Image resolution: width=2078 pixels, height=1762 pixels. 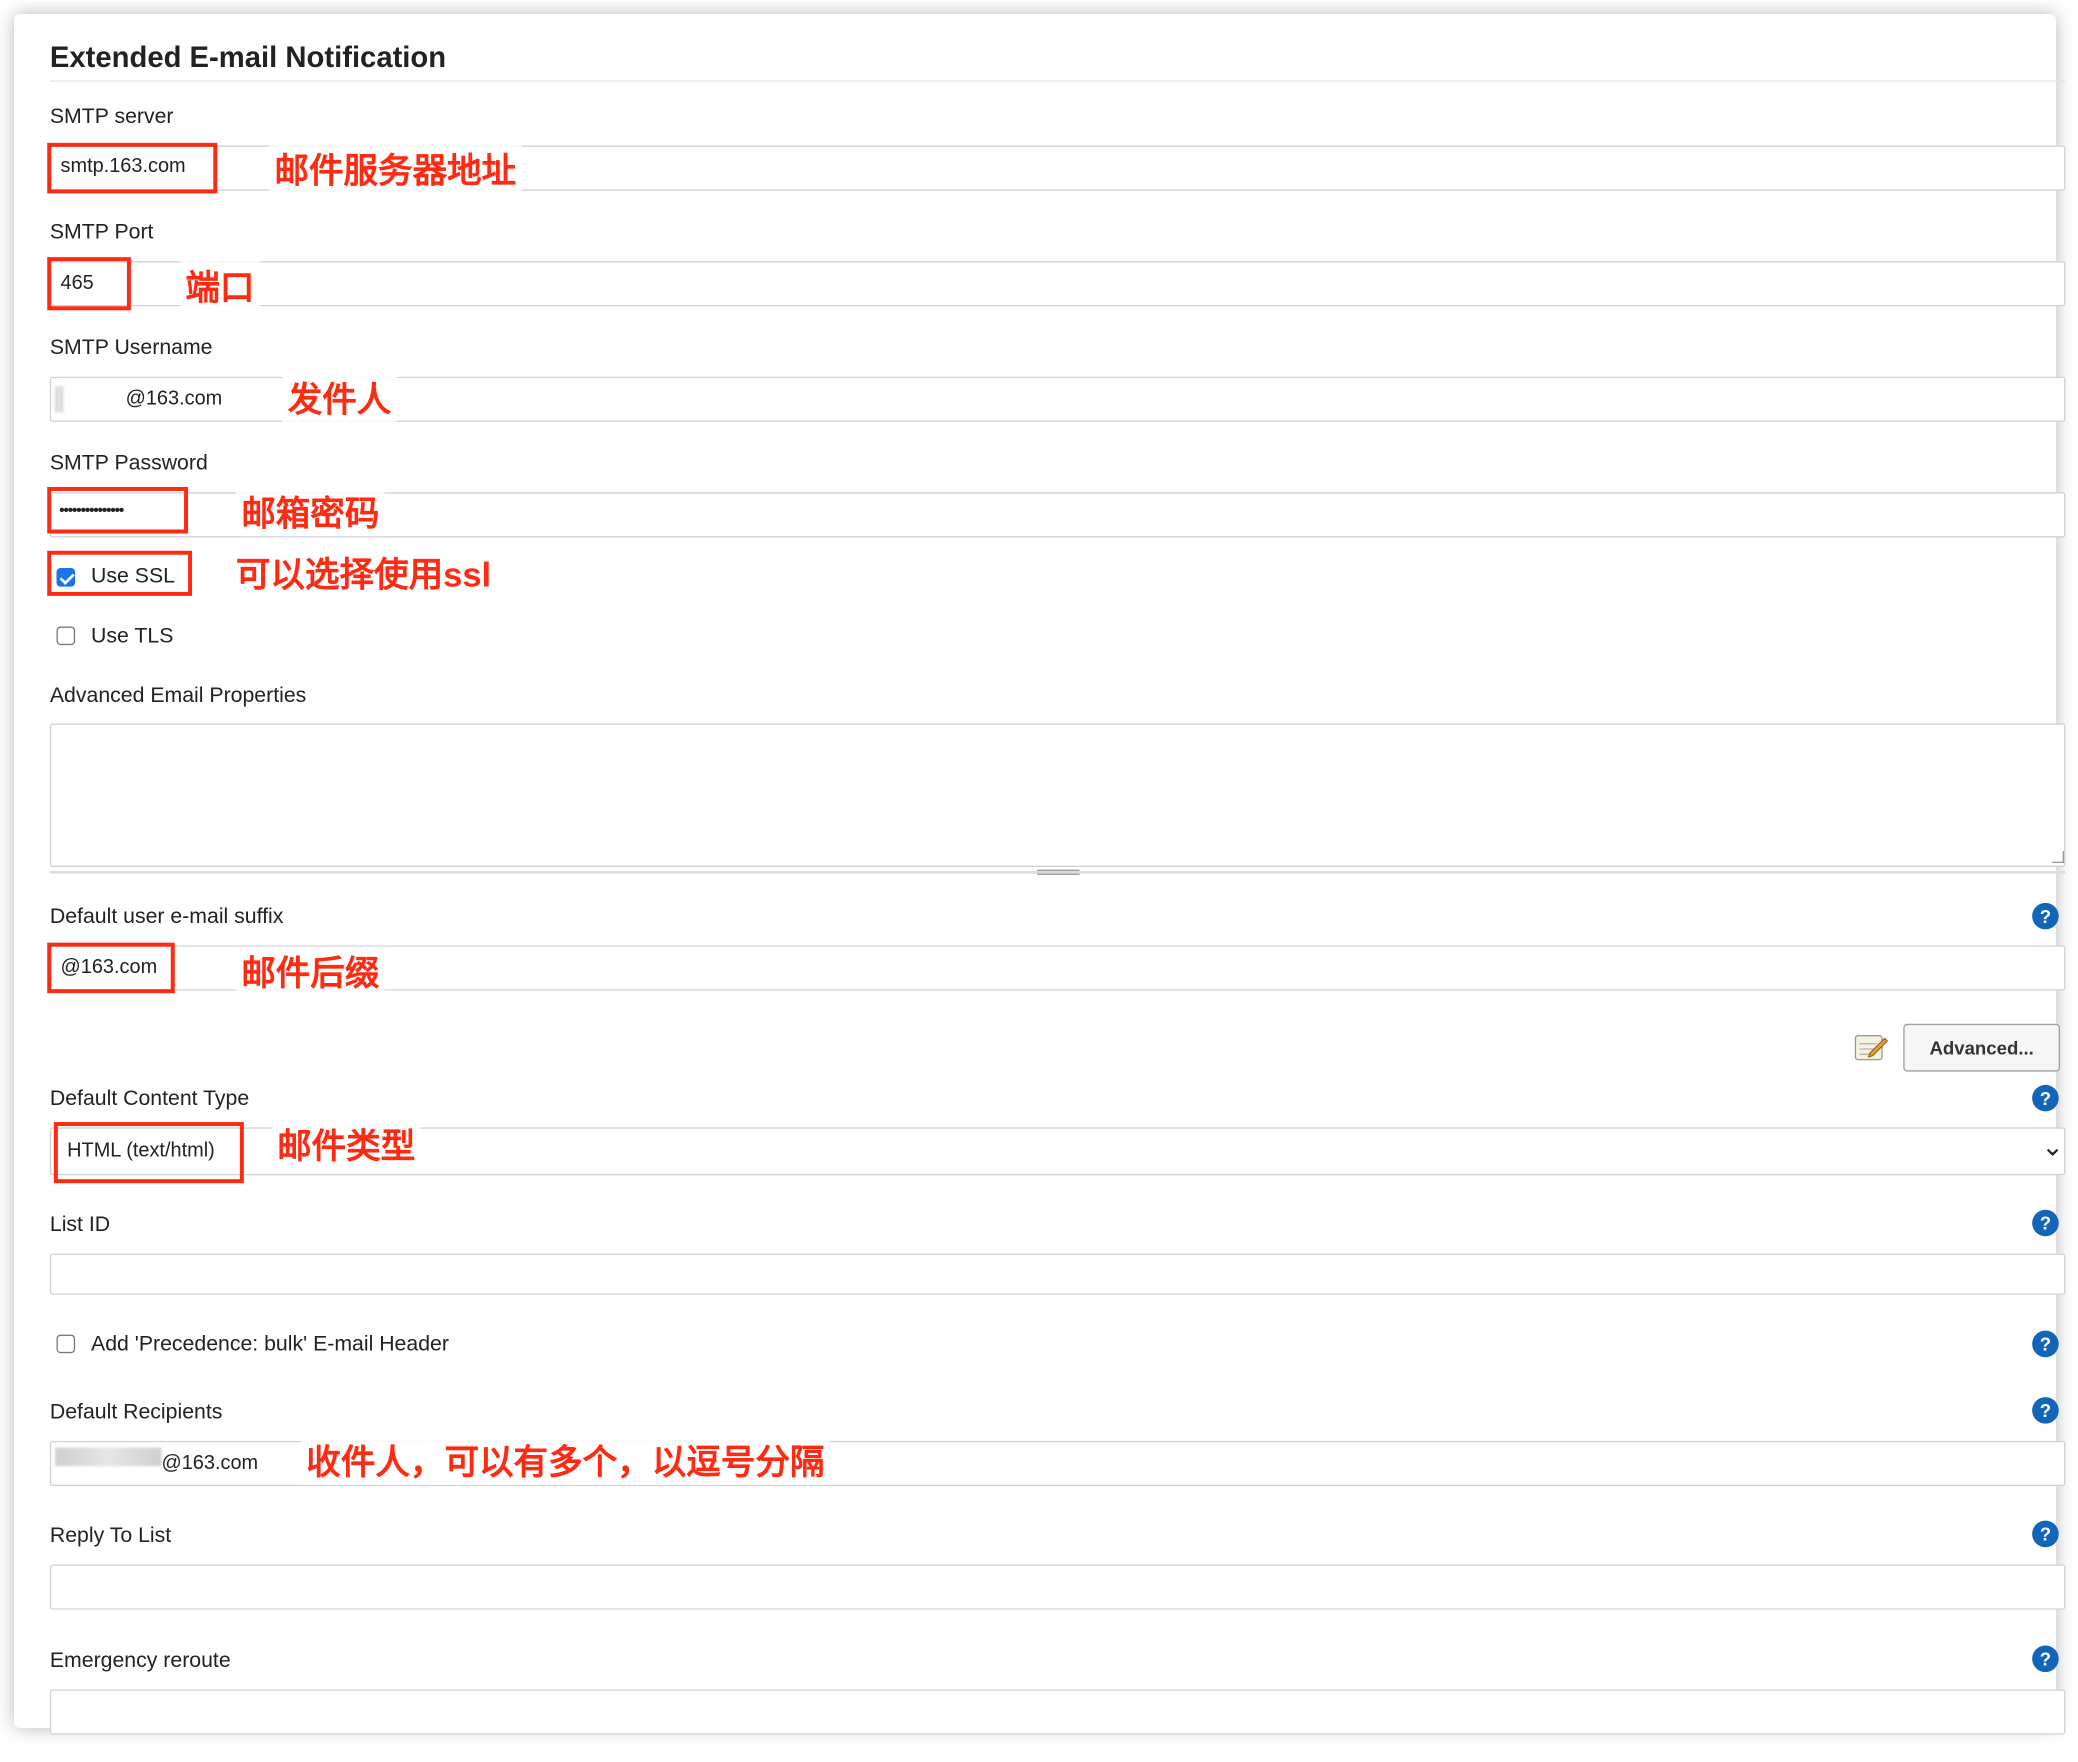 I want to click on chevron-down-icon: ⌄, so click(x=2052, y=1146).